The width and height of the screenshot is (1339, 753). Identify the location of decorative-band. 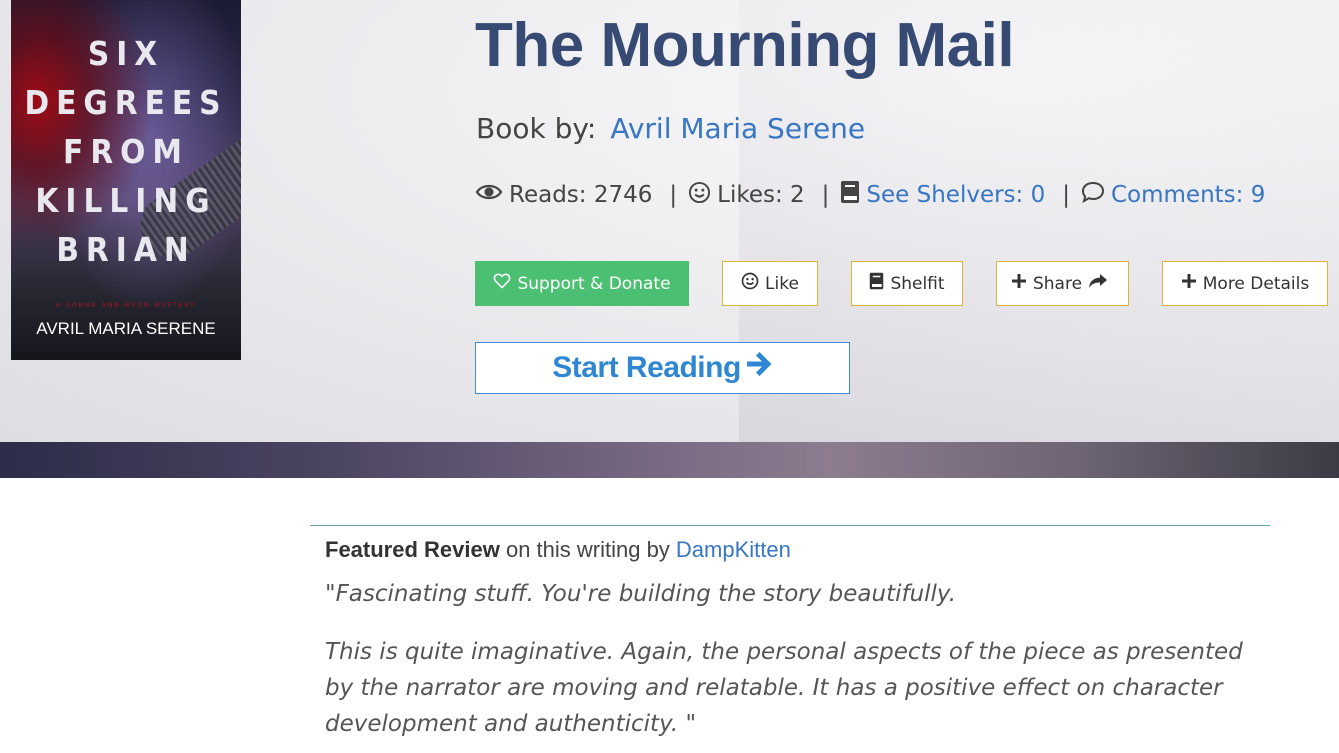
(669, 460).